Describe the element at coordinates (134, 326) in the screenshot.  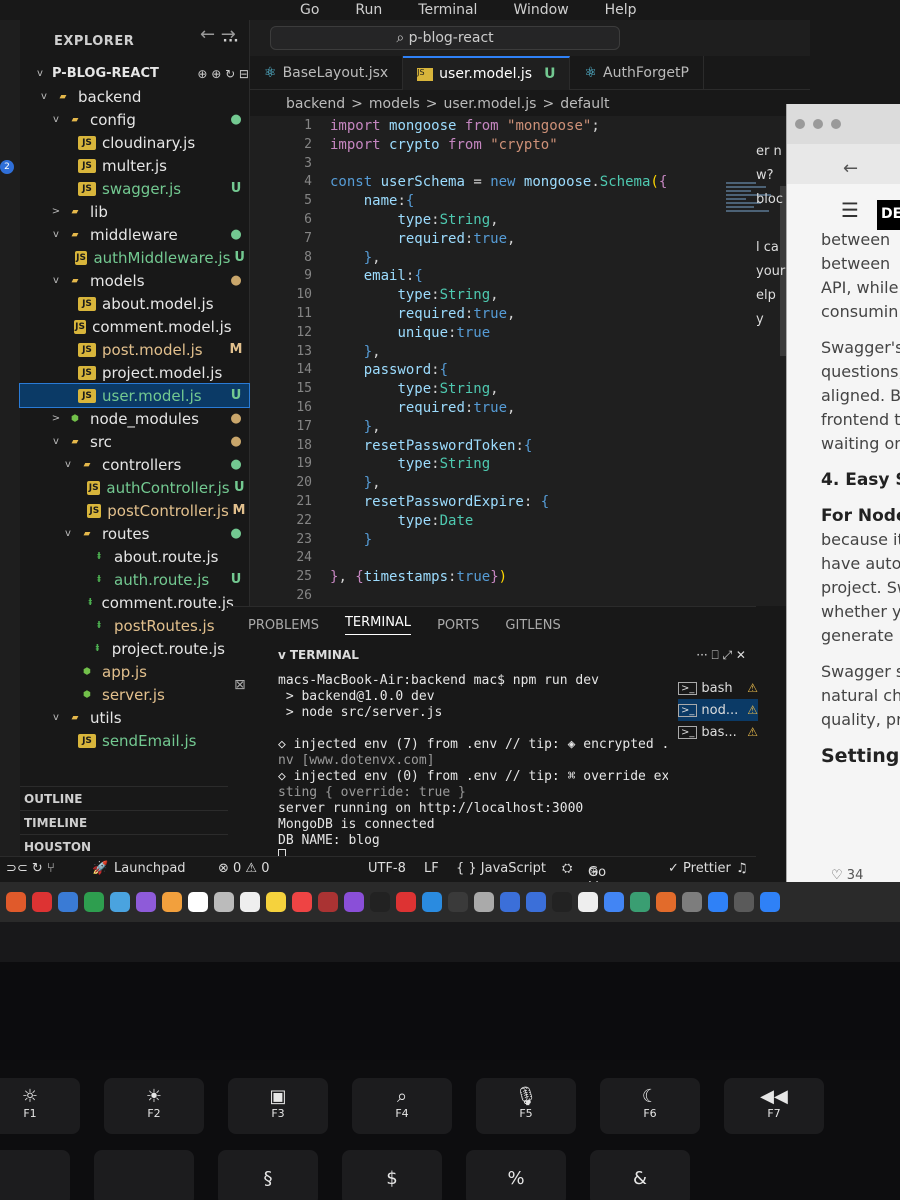
I see `tree-file: JS comment.model.js` at that location.